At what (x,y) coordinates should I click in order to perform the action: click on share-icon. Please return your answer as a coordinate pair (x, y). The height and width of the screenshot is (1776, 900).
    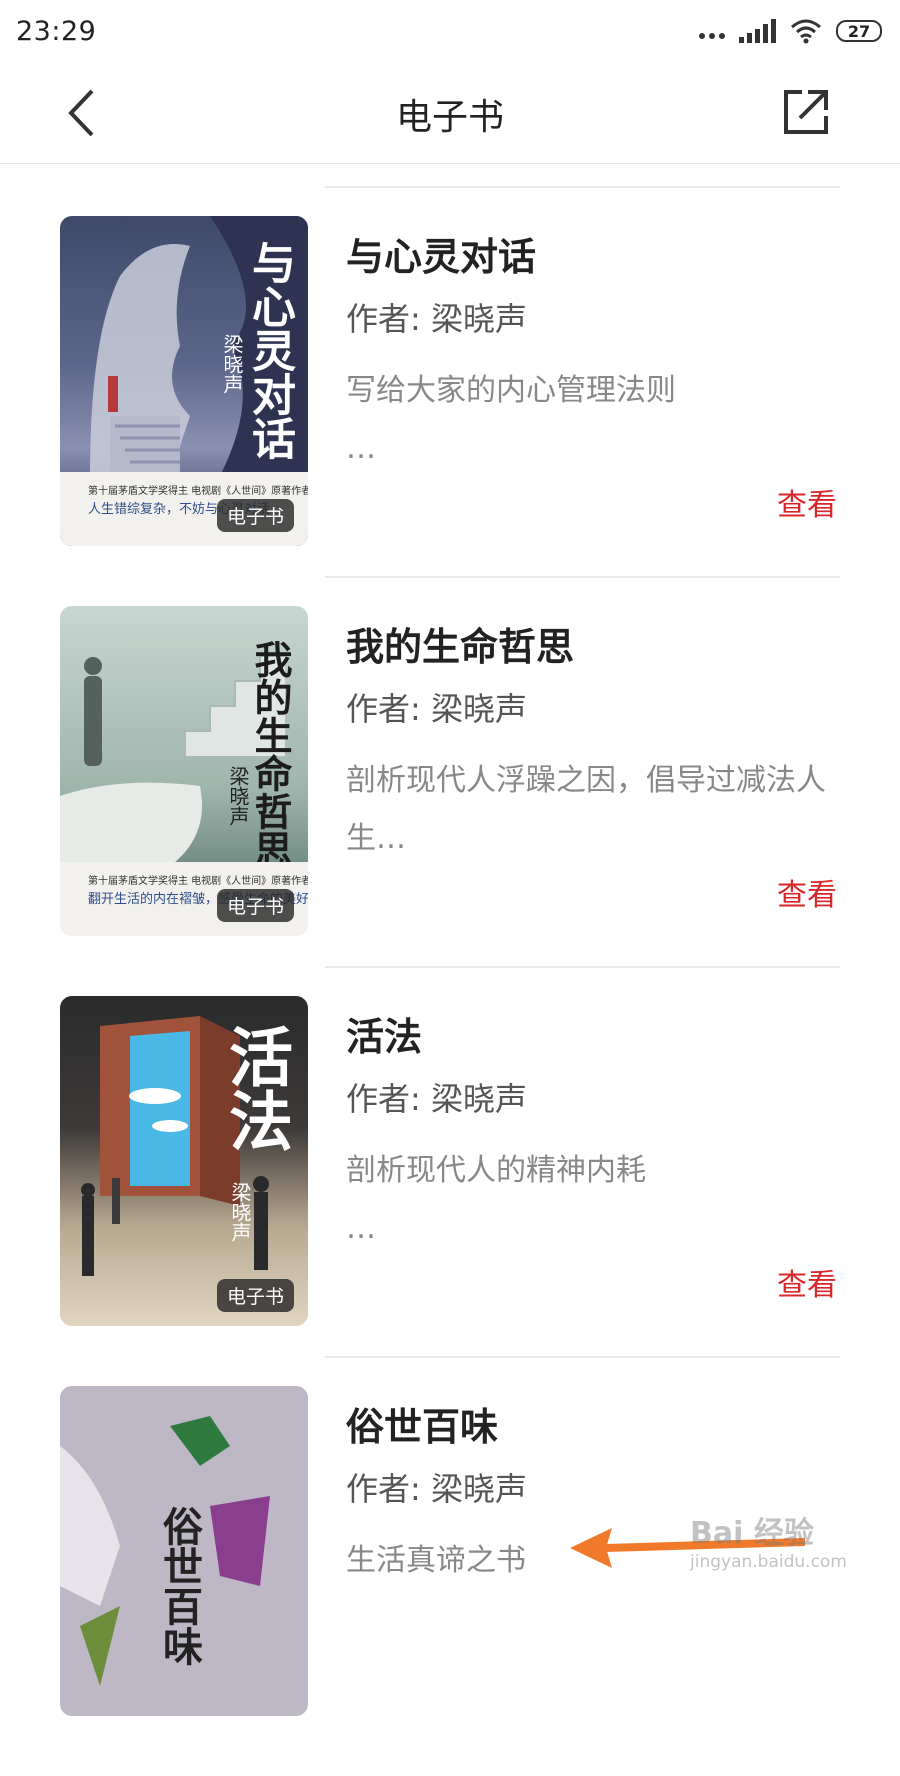
    Looking at the image, I should click on (806, 112).